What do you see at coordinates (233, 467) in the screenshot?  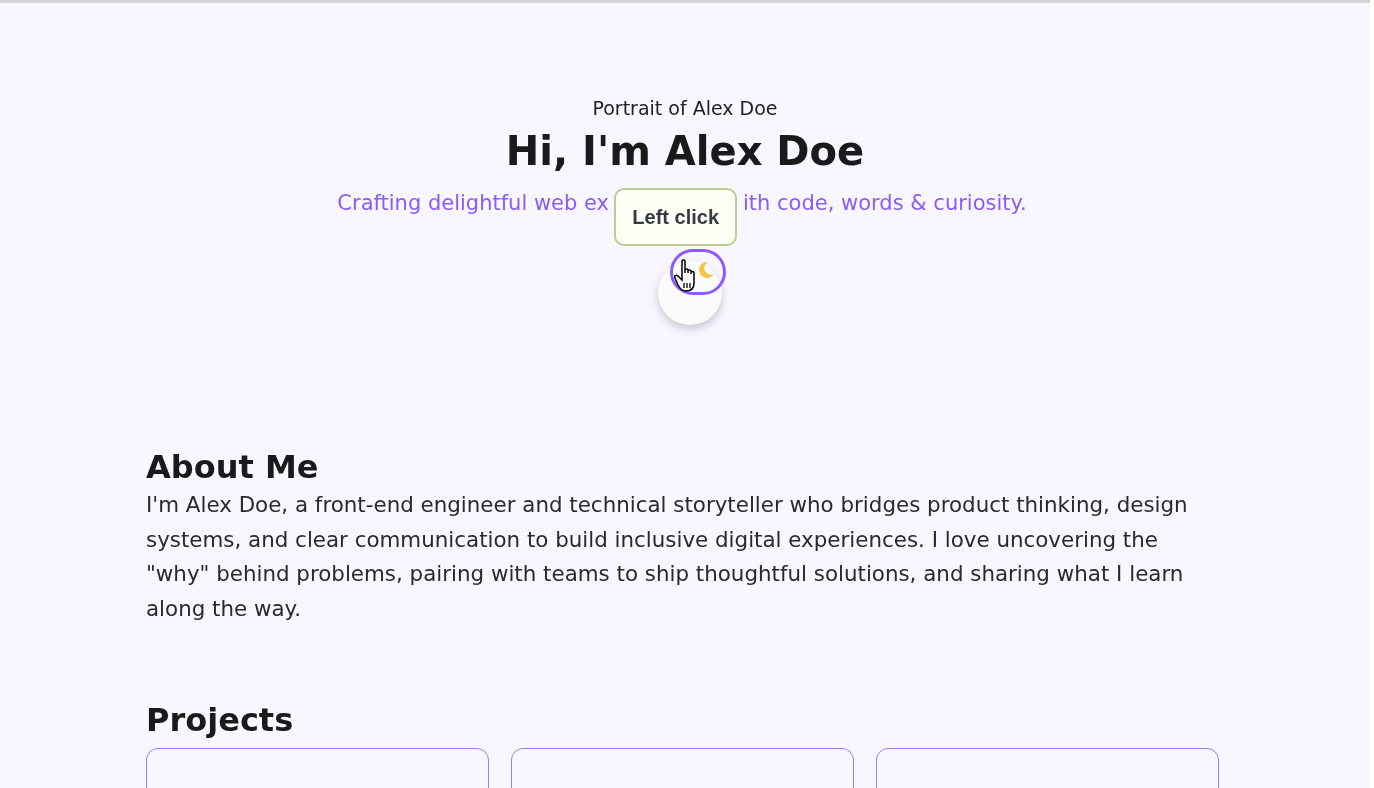 I see `section-heading: About Me` at bounding box center [233, 467].